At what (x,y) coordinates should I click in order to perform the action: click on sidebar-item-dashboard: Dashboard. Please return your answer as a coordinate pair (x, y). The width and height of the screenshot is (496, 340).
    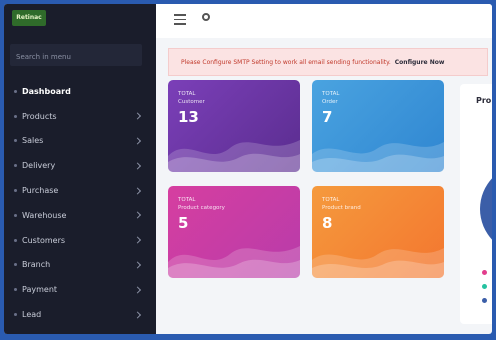
    Looking at the image, I should click on (80, 91).